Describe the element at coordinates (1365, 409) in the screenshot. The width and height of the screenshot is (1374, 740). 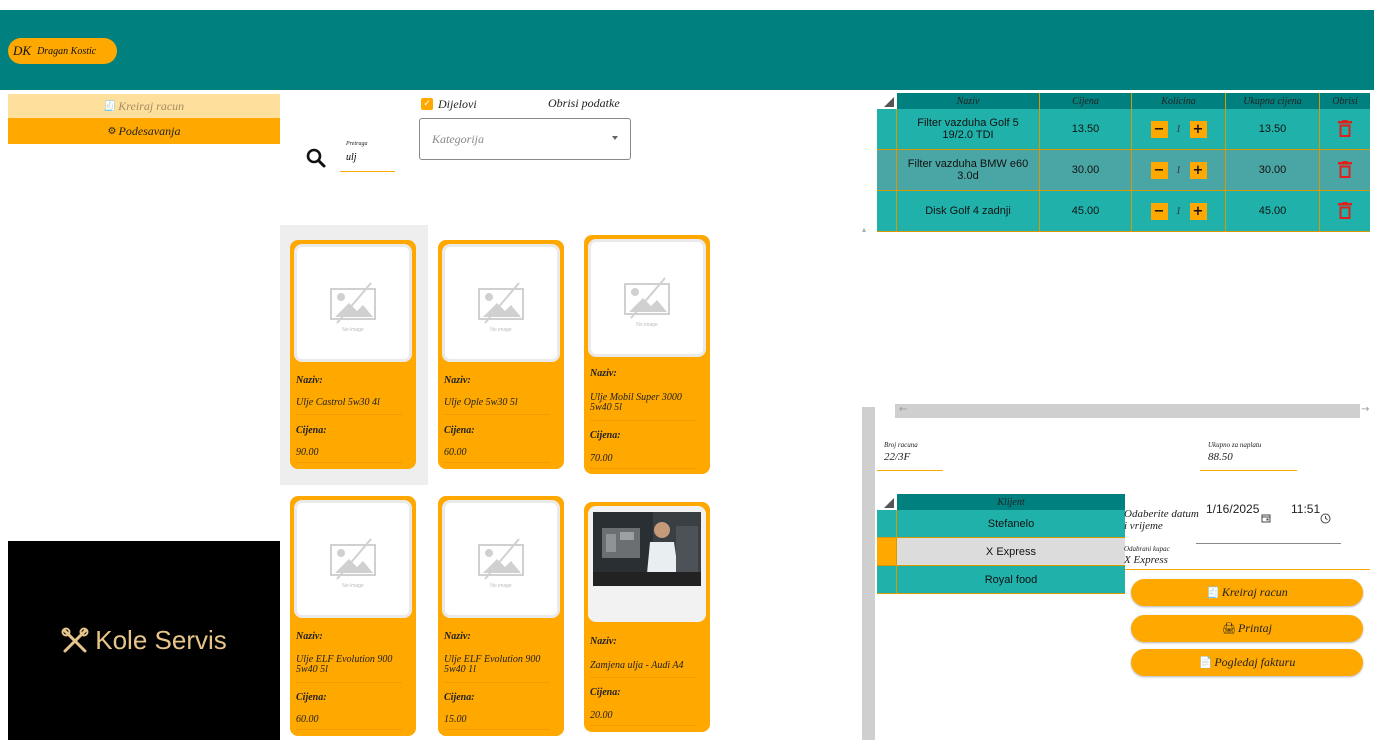
I see `scroll-right-arrow-icon: →` at that location.